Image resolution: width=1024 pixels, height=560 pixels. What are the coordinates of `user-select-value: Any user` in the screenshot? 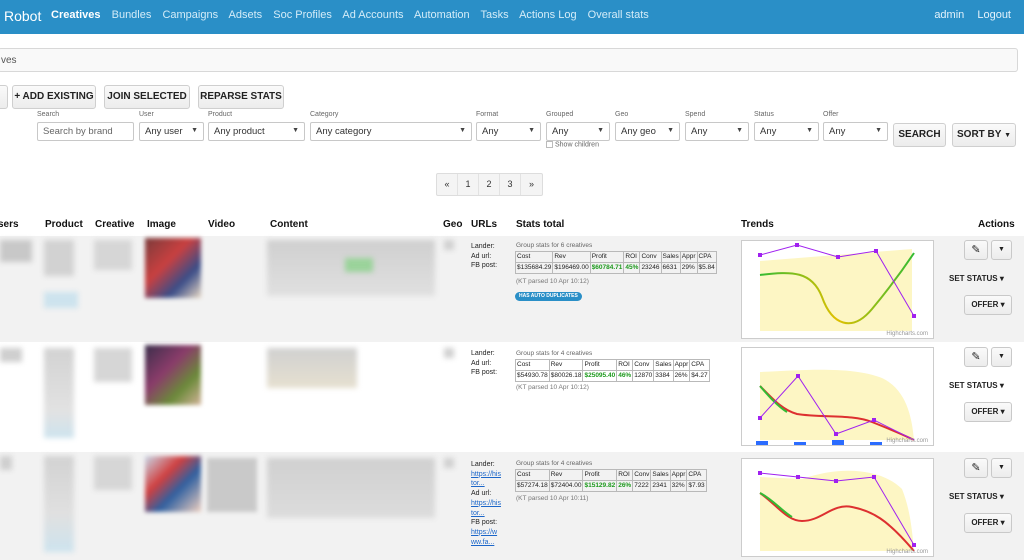 It's located at (164, 131).